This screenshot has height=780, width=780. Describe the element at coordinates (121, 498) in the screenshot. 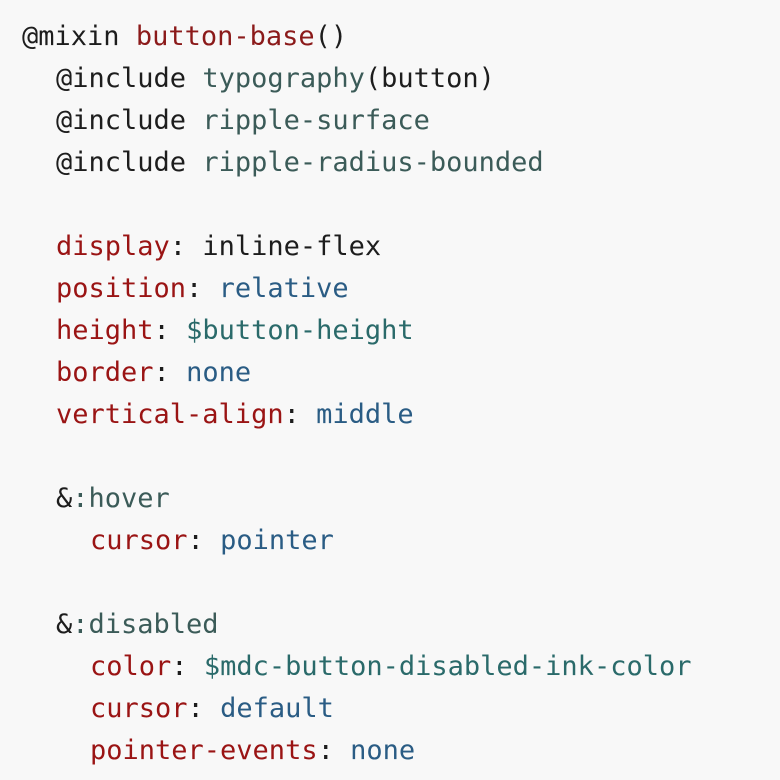

I see `pseudo-selector: :hover` at that location.